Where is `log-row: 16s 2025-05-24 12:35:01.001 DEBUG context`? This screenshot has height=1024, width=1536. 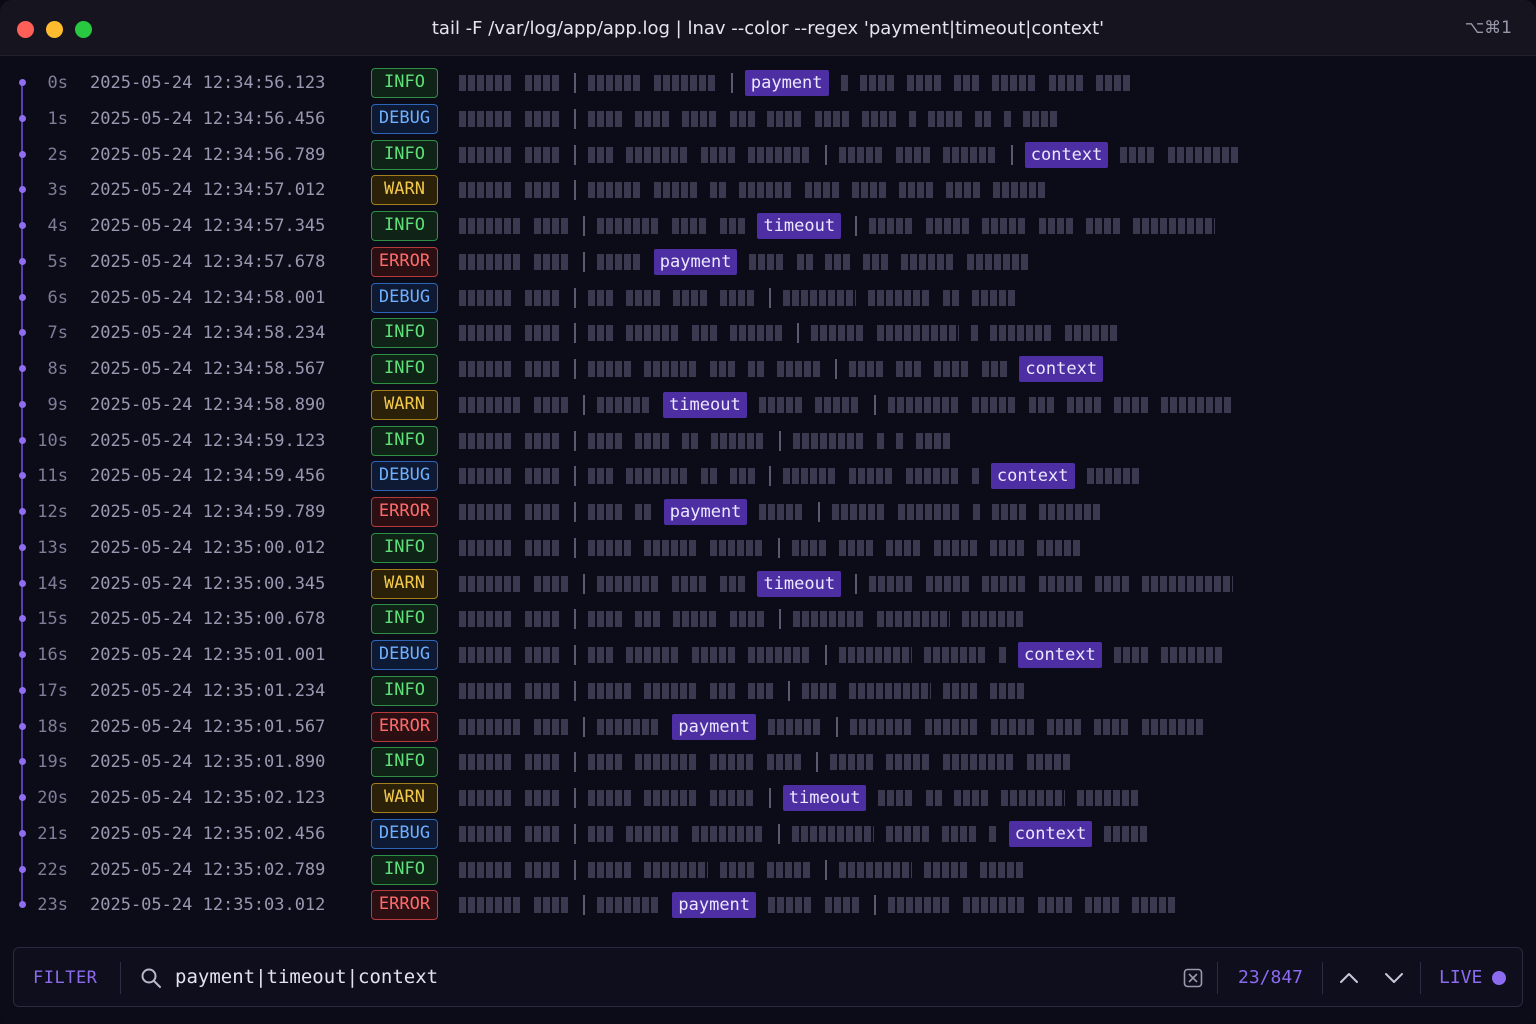
log-row: 16s 2025-05-24 12:35:01.001 DEBUG context is located at coordinates (768, 655).